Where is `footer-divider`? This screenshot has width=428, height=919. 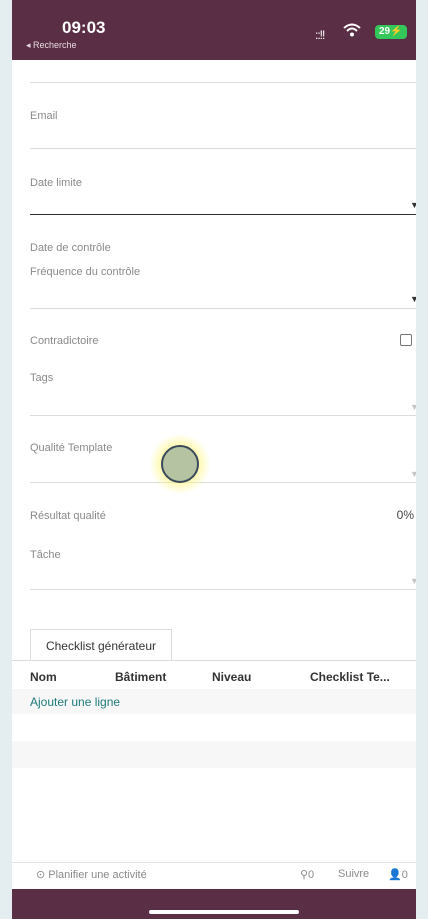 footer-divider is located at coordinates (214, 862).